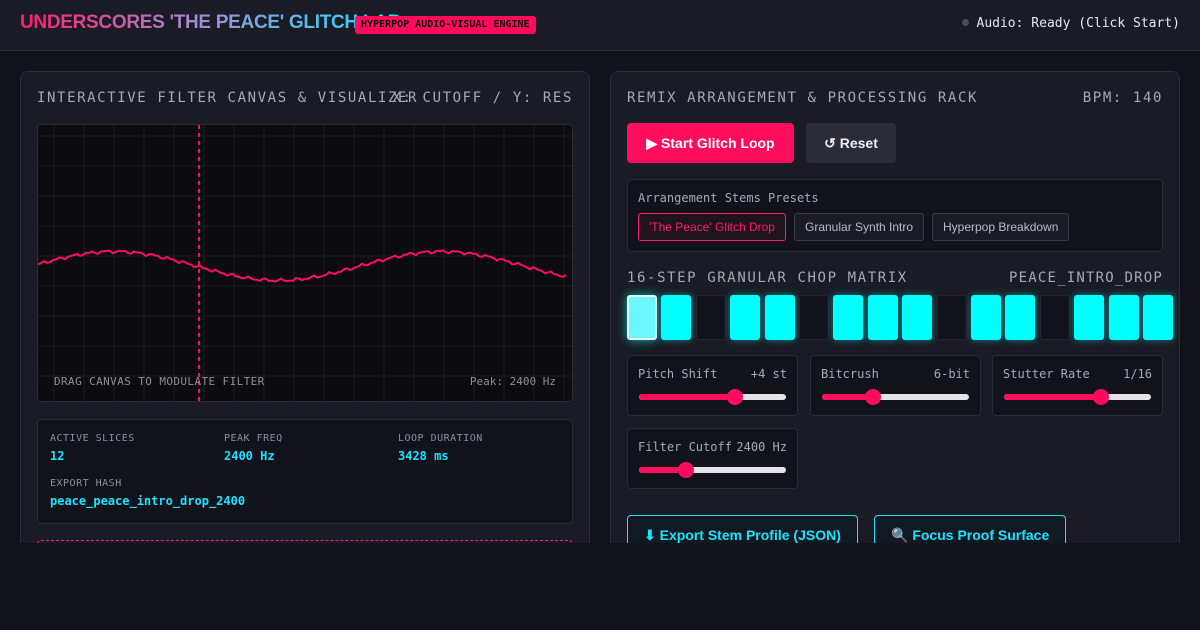  I want to click on knob-label: Stutter Rate, so click(1046, 374).